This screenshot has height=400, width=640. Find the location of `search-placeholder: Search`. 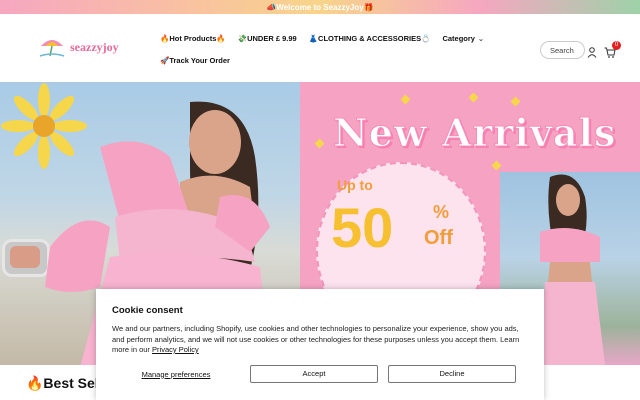

search-placeholder: Search is located at coordinates (562, 50).